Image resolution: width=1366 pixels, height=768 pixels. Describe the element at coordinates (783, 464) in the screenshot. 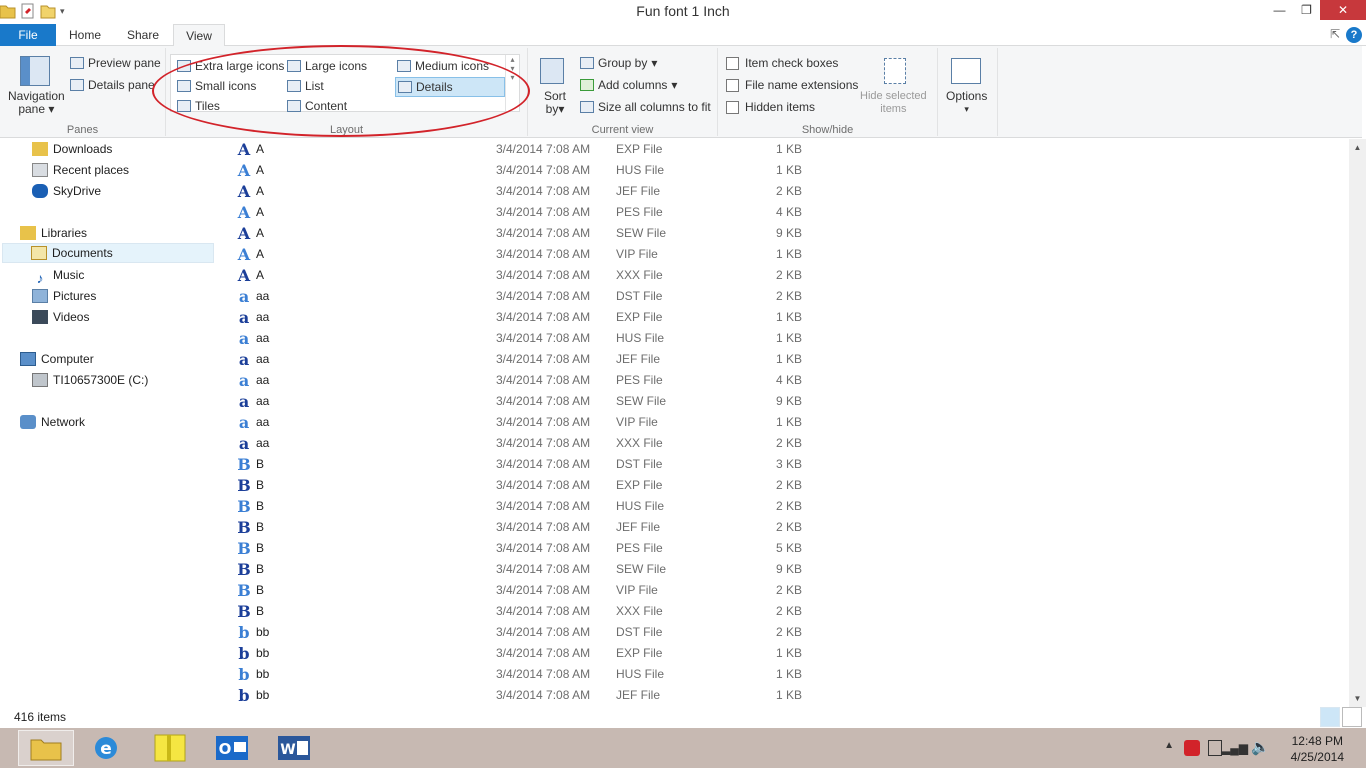

I see `table-row: B B 3/4/2014 7:08 AM DST File 3 KB` at that location.